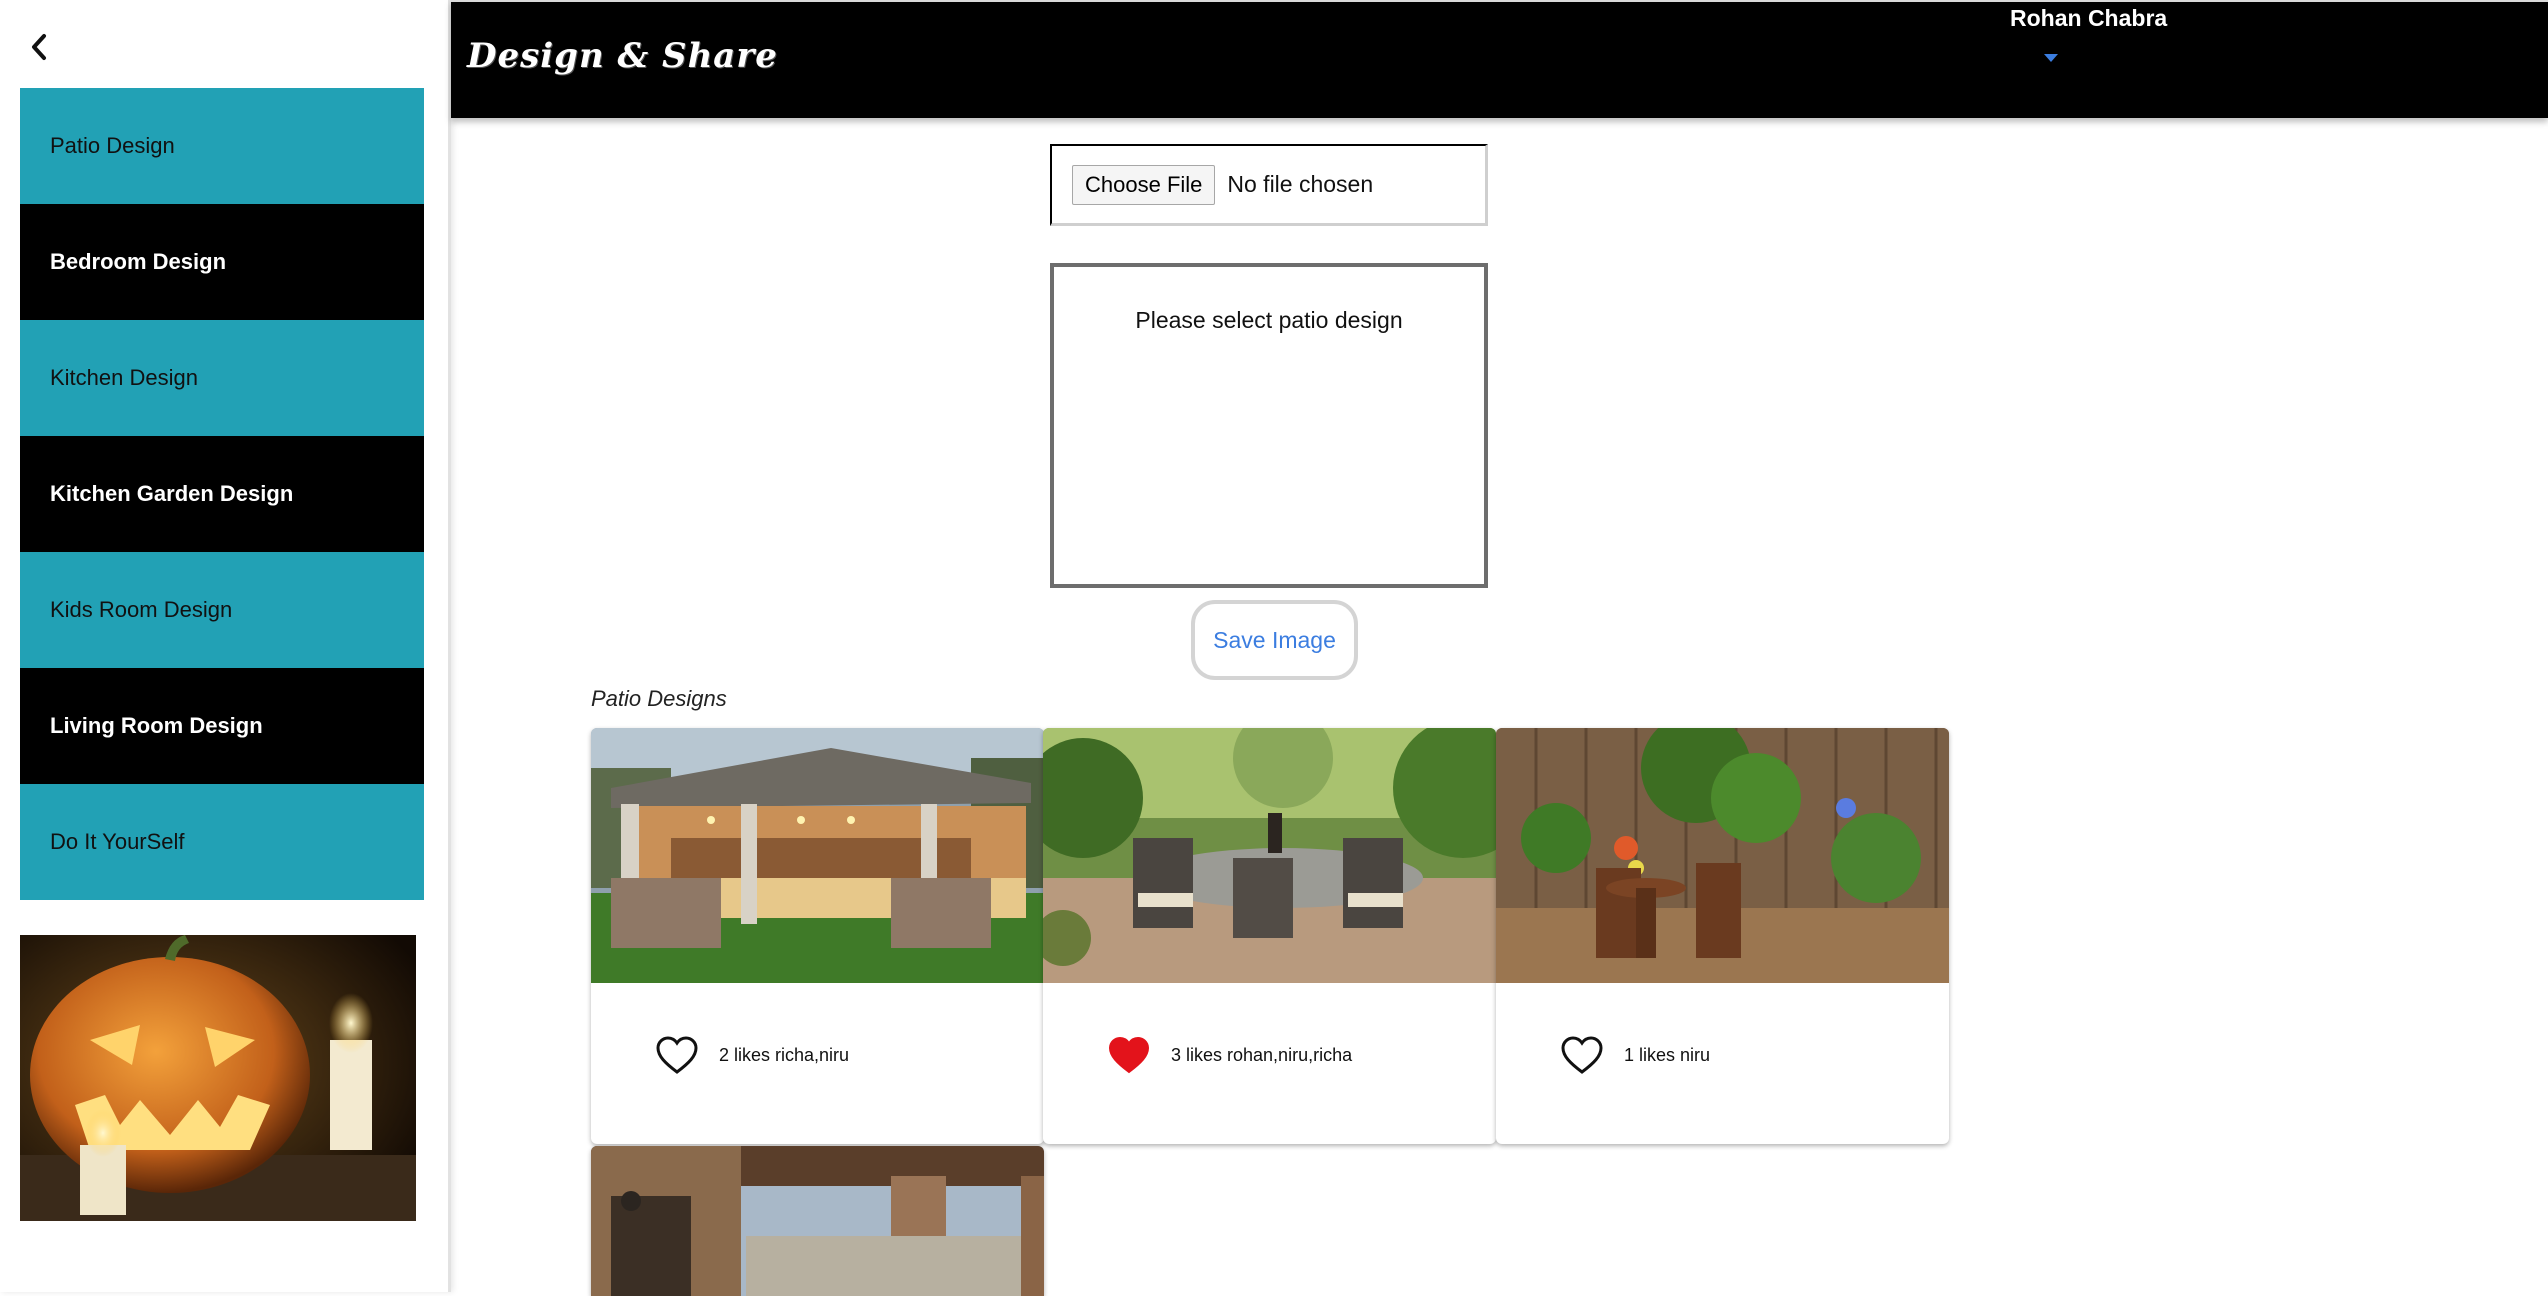 The height and width of the screenshot is (1296, 2548). I want to click on patio-pavilion-image, so click(817, 855).